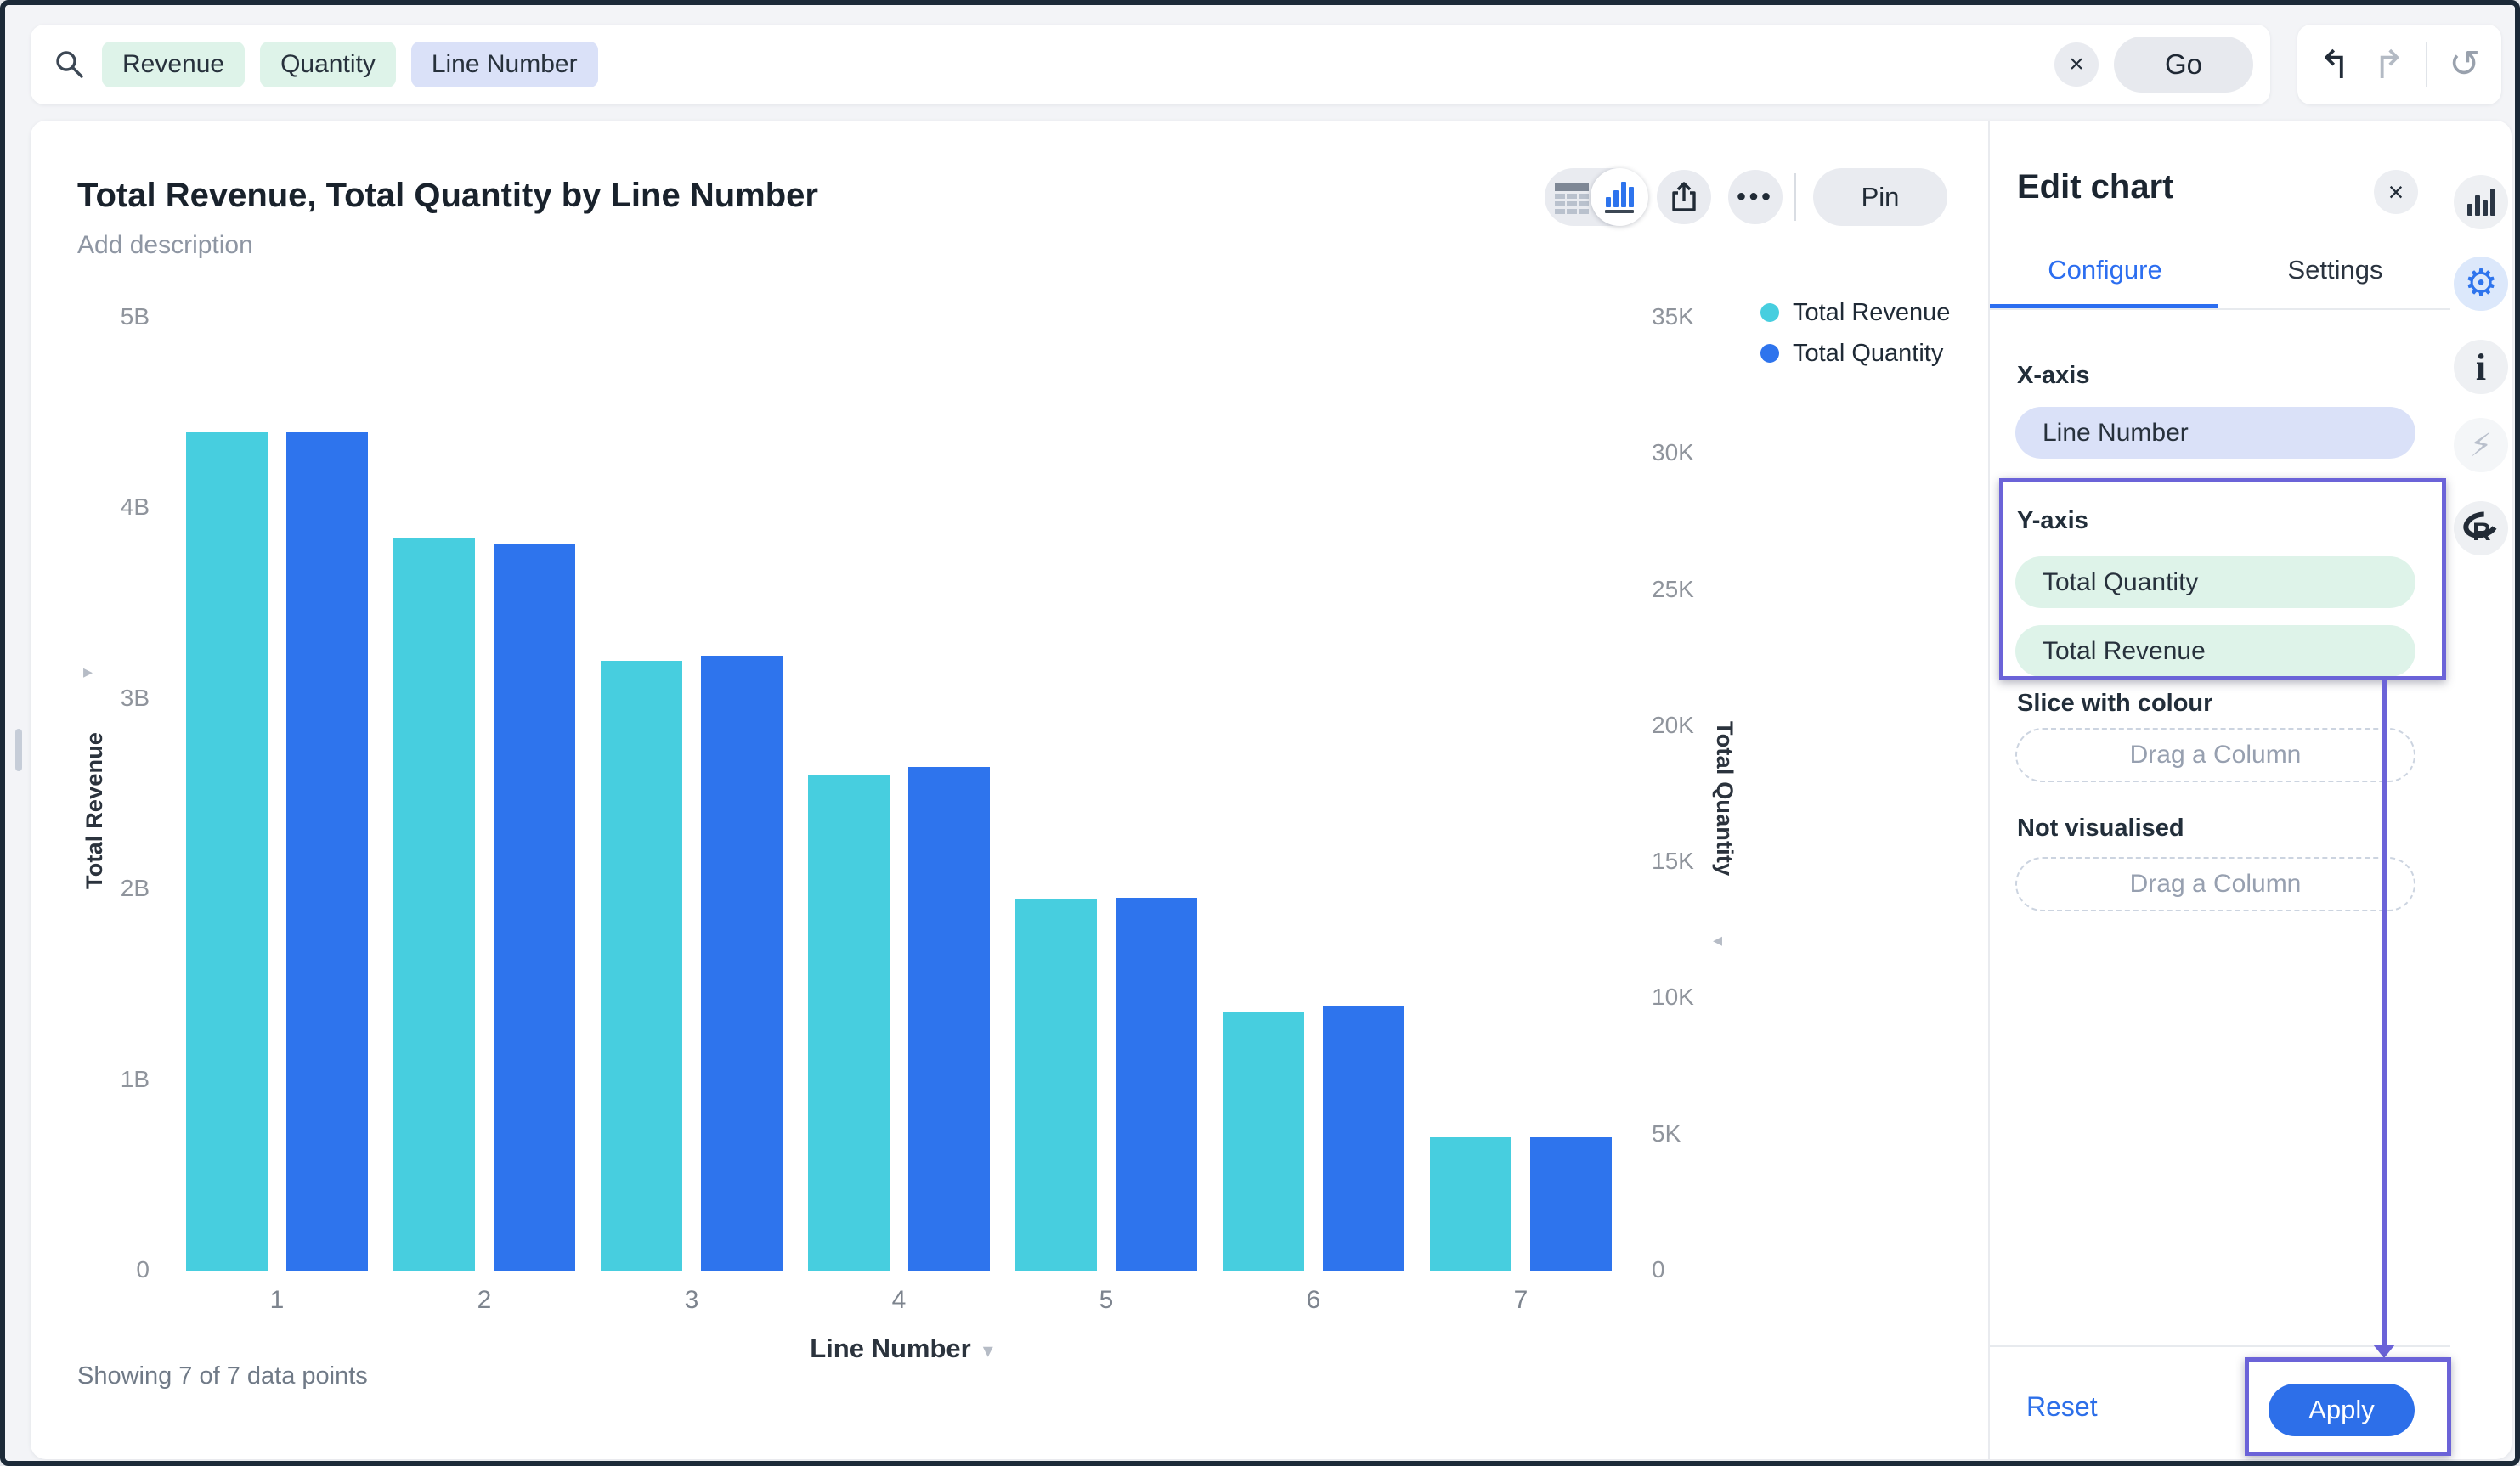 This screenshot has height=1466, width=2520. Describe the element at coordinates (1684, 197) in the screenshot. I see `share-button` at that location.